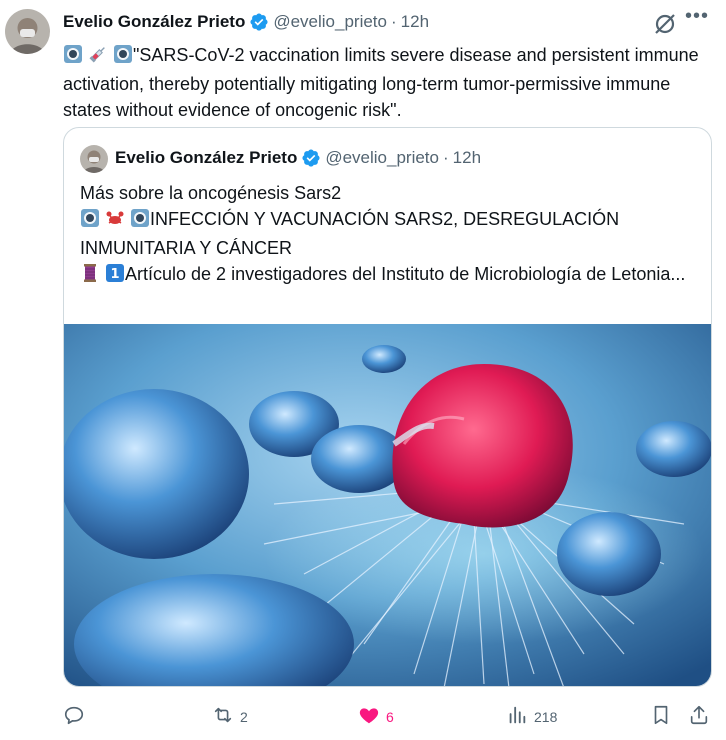 This screenshot has height=740, width=726. I want to click on share-icon, so click(699, 716).